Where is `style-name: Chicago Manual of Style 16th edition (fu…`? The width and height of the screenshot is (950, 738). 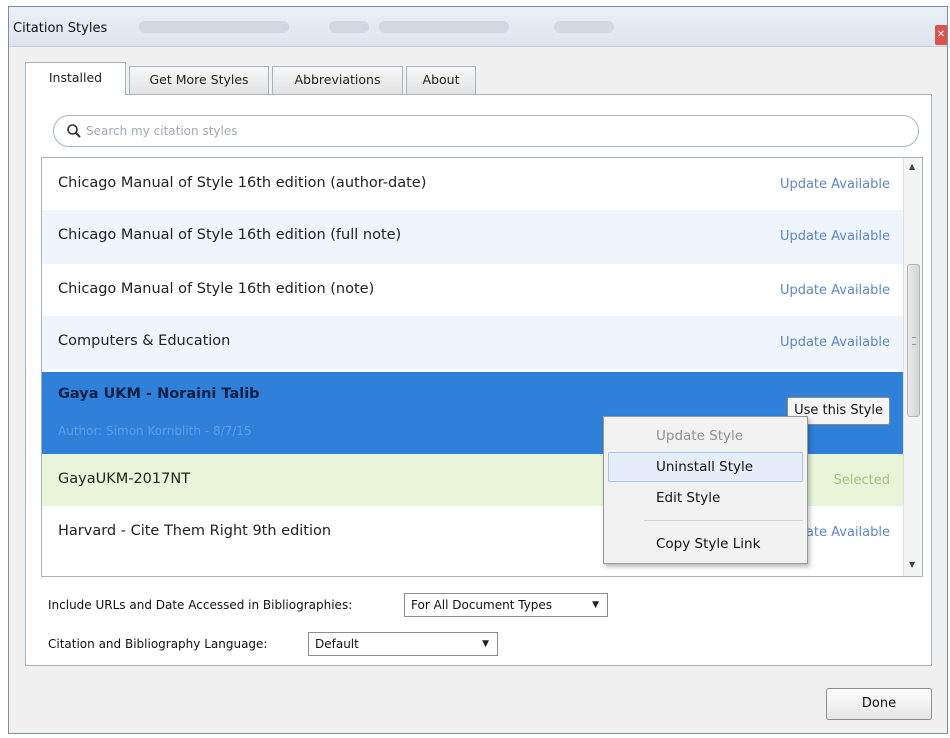
style-name: Chicago Manual of Style 16th edition (fu… is located at coordinates (230, 235).